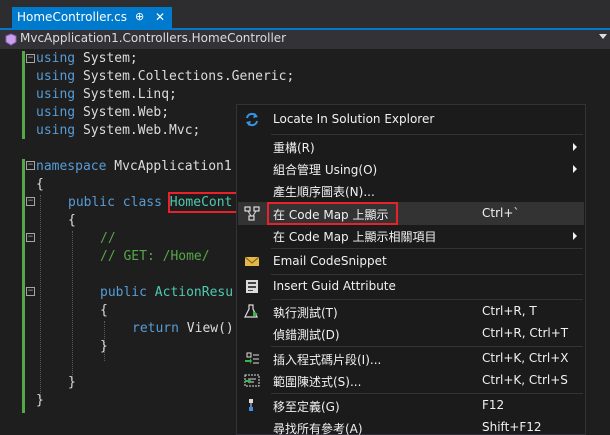  What do you see at coordinates (411, 146) in the screenshot?
I see `menu-item-refactor: 重構(R)` at bounding box center [411, 146].